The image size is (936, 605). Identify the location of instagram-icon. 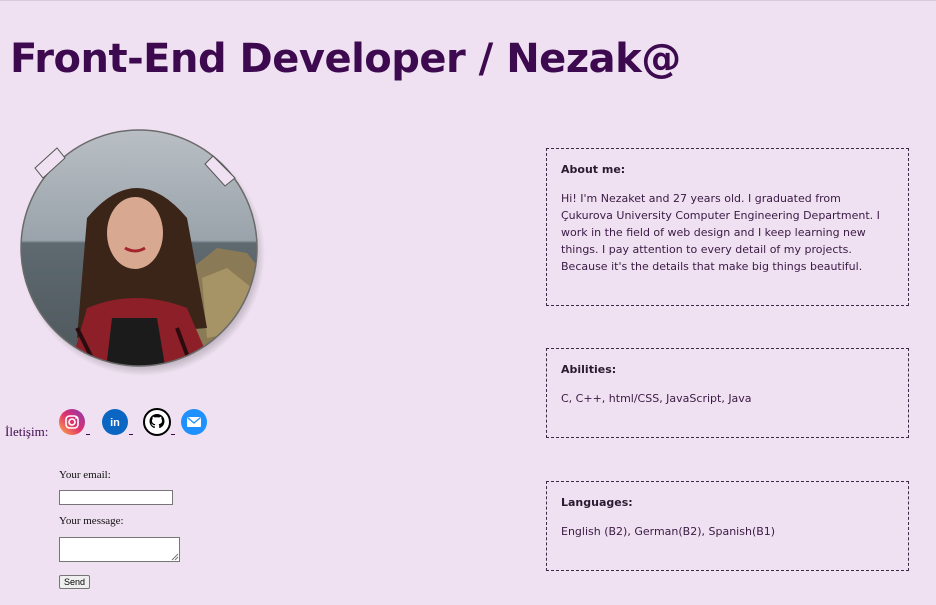
(72, 422).